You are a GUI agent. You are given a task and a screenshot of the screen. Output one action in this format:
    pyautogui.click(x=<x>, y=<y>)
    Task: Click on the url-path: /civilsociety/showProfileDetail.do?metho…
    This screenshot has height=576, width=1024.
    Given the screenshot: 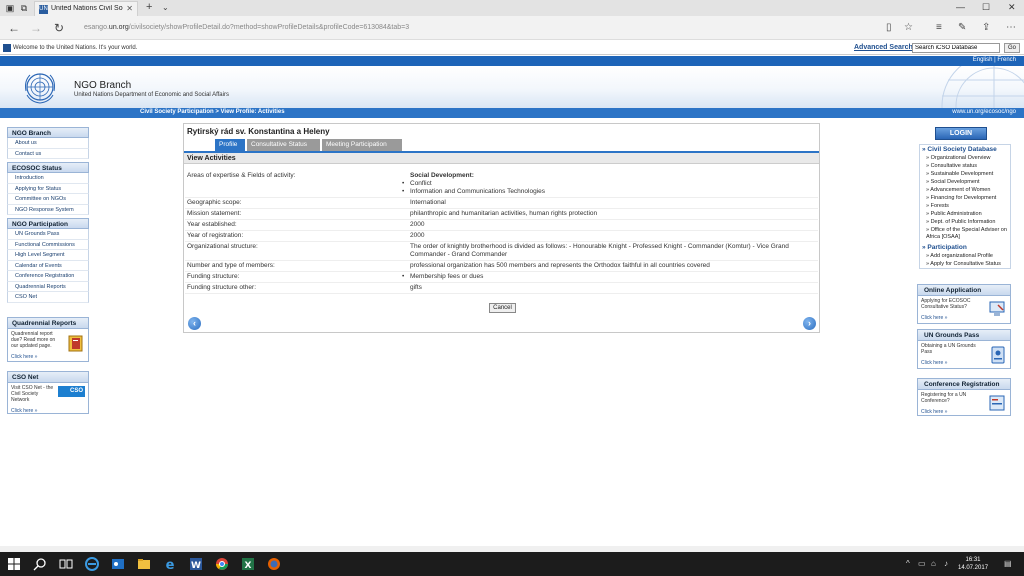 What is the action you would take?
    pyautogui.click(x=269, y=27)
    